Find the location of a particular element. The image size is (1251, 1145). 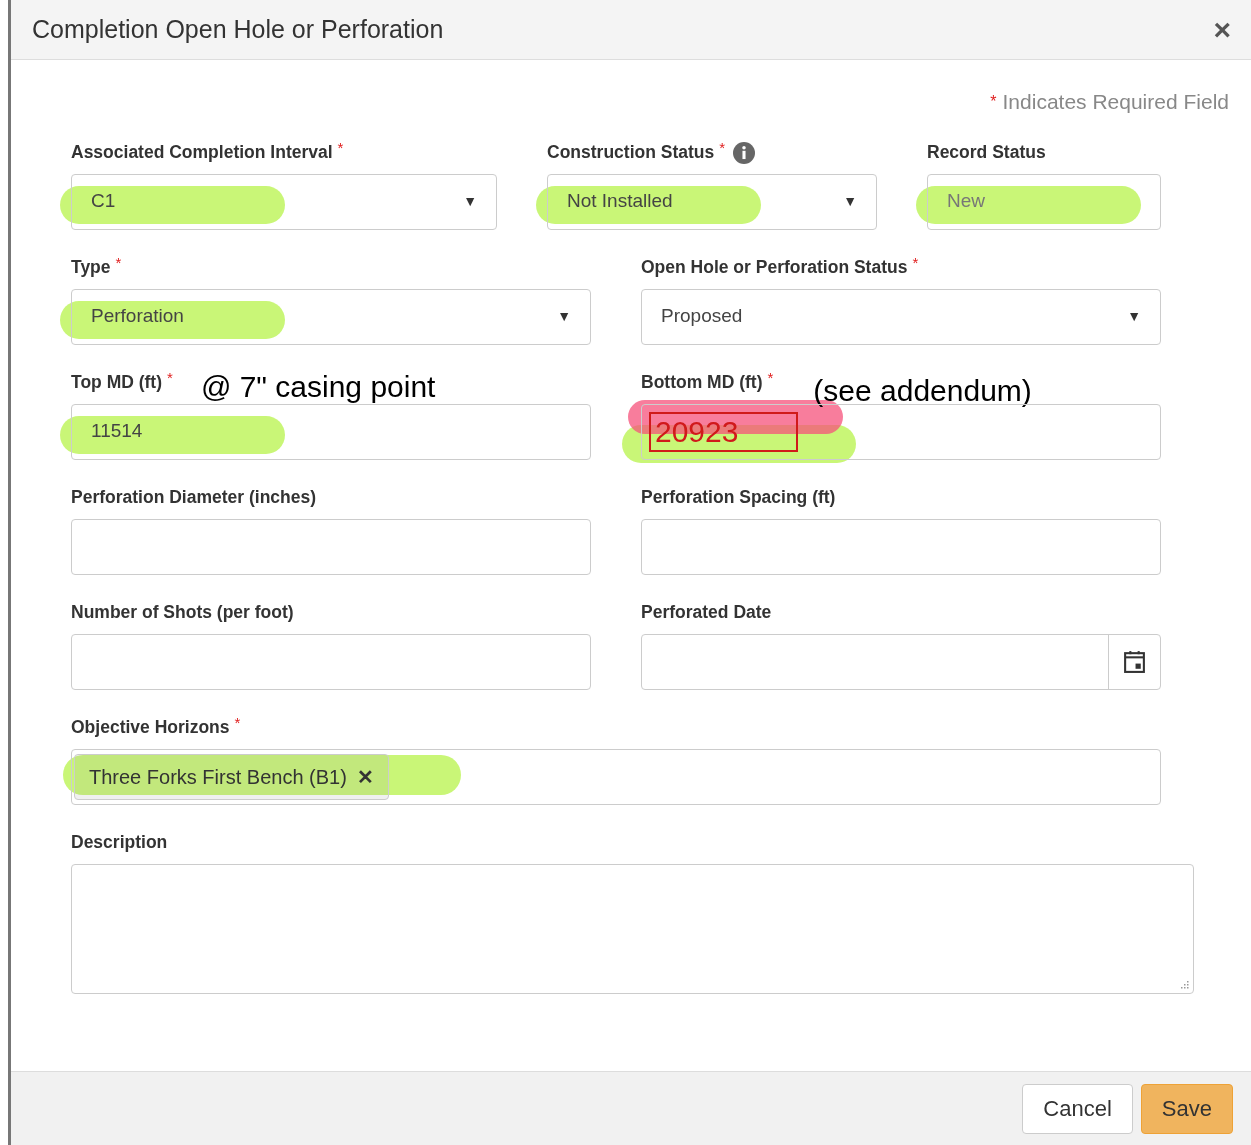

field-label: Record Status is located at coordinates (986, 153).